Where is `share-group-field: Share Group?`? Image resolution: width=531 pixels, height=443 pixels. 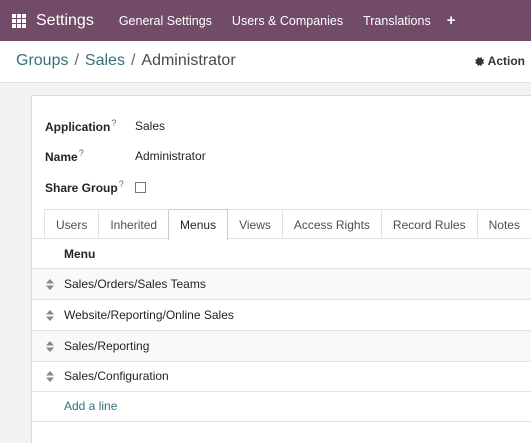 share-group-field: Share Group? is located at coordinates (95, 187).